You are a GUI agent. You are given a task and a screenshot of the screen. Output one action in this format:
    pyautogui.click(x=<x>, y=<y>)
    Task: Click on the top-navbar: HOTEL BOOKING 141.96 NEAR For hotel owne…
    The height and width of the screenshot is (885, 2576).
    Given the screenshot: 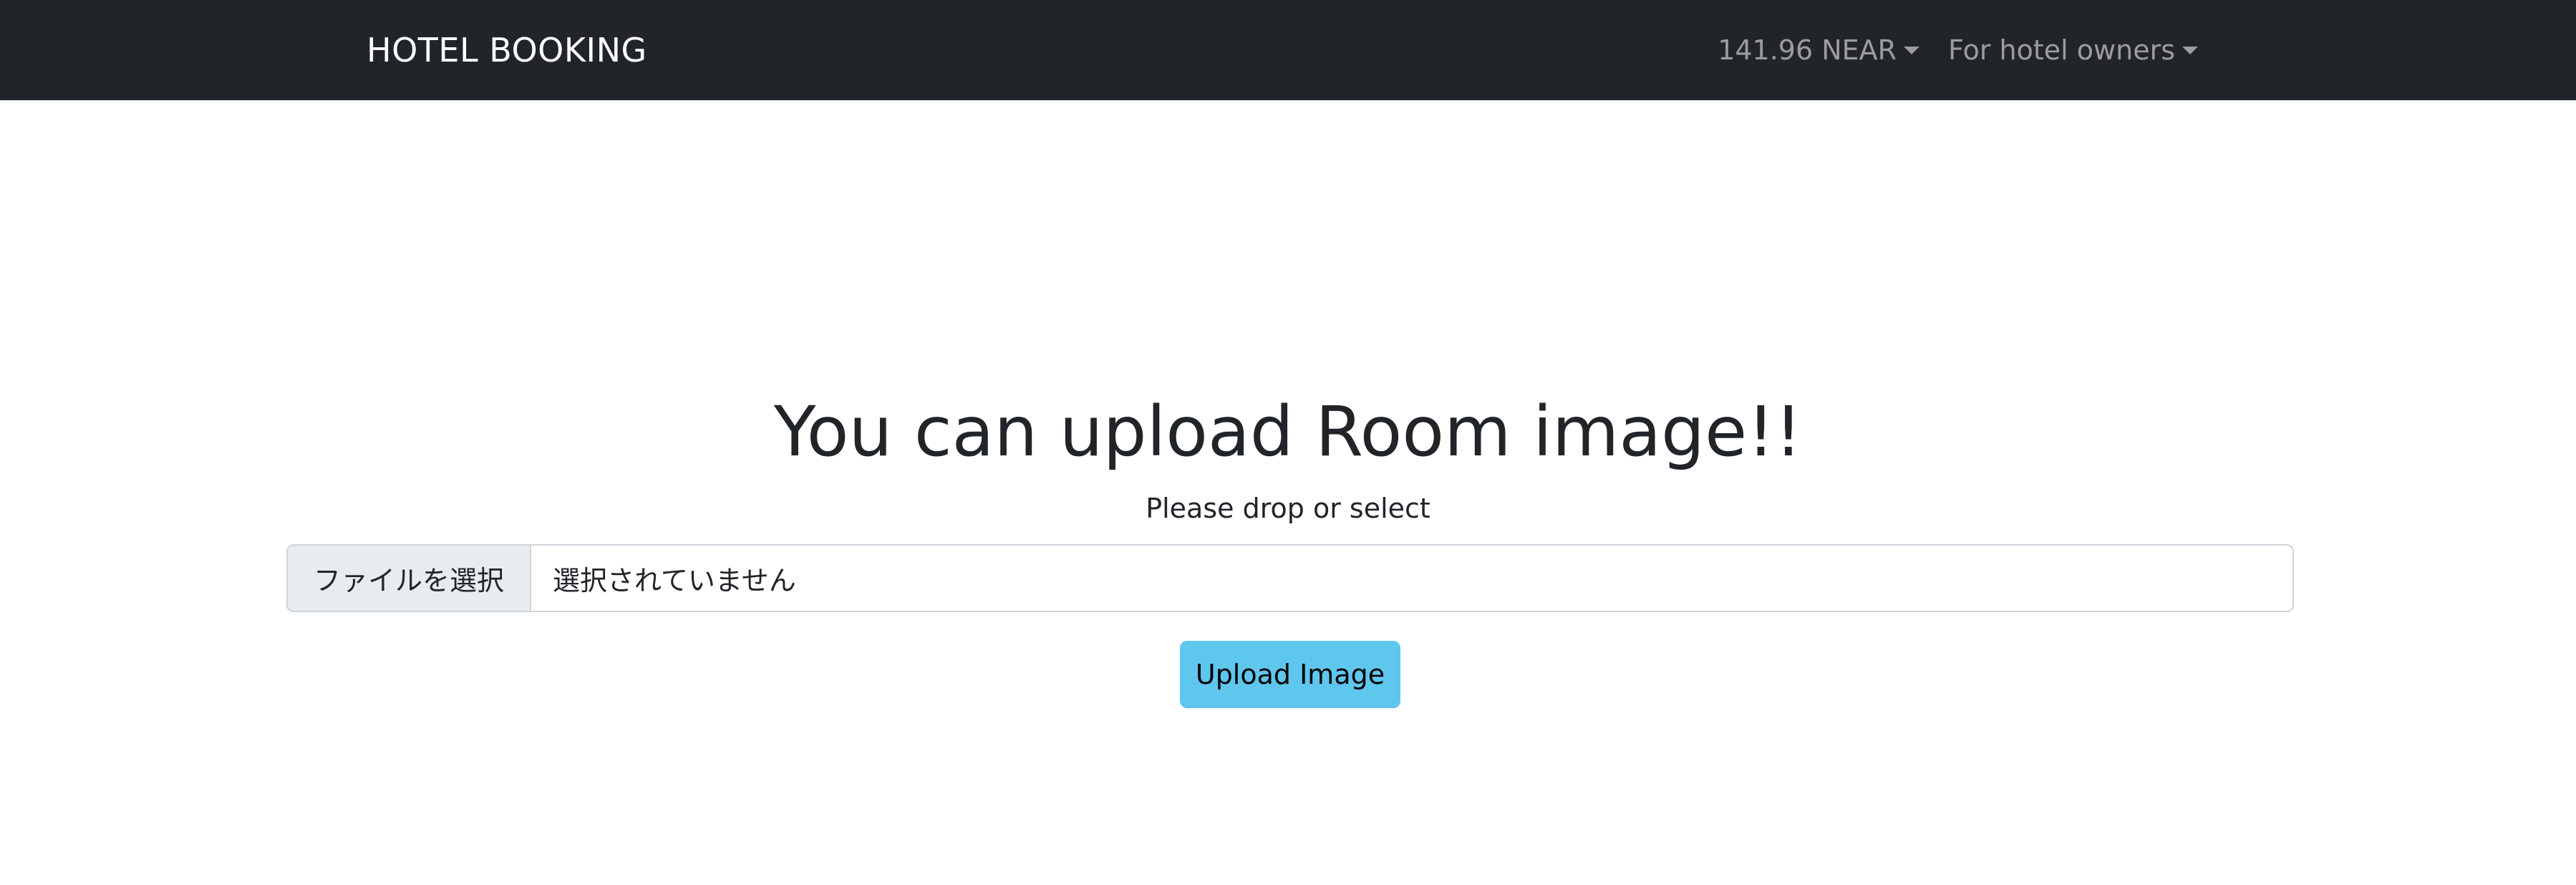 What is the action you would take?
    pyautogui.click(x=1288, y=50)
    